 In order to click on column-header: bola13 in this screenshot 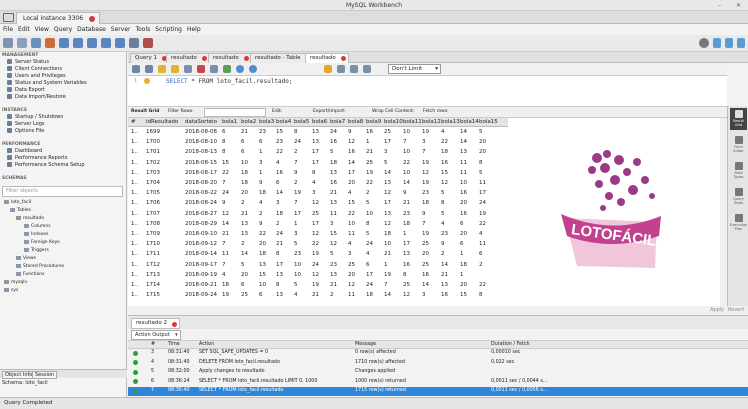, I will do `click(450, 122)`.